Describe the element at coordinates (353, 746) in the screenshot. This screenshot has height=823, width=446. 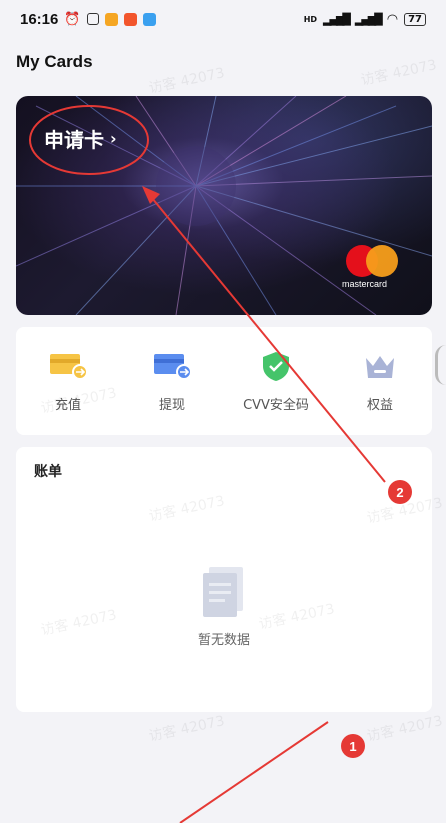
I see `annotation-badge-1: 1` at that location.